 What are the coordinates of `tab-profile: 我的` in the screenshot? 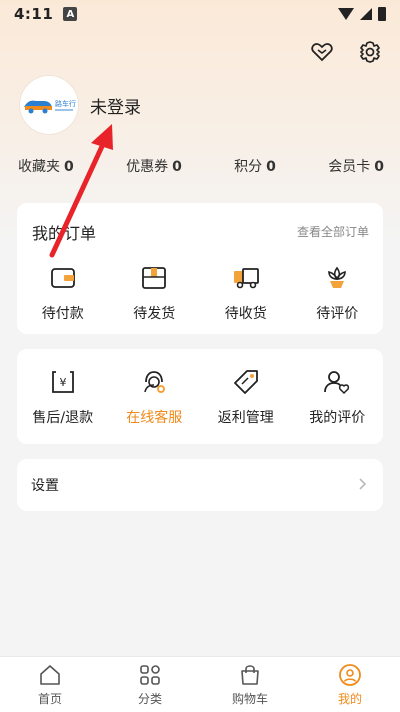 It's located at (350, 684).